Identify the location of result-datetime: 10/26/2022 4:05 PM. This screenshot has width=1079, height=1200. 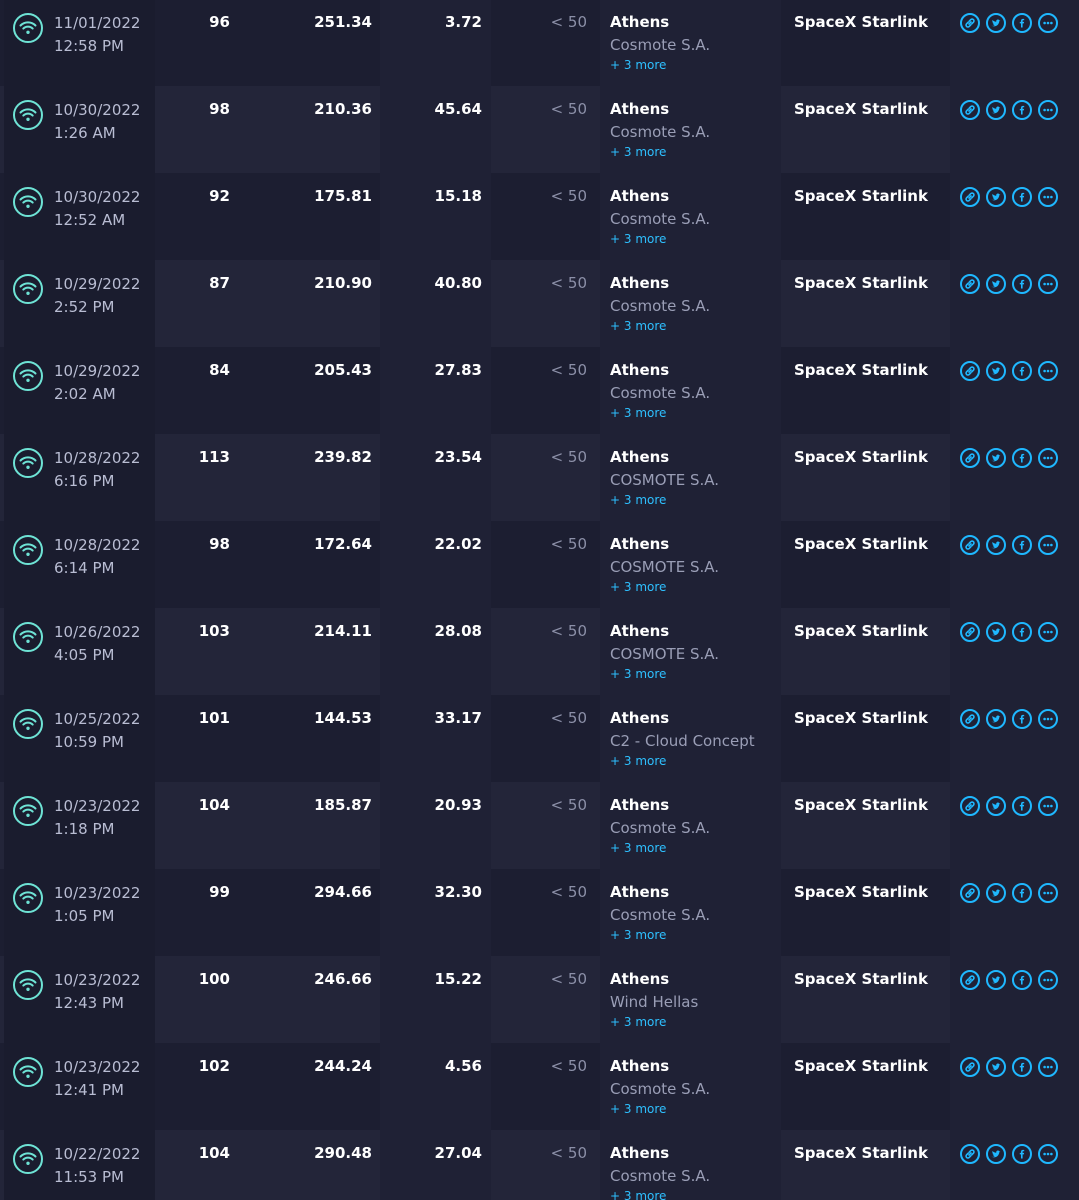
(97, 644).